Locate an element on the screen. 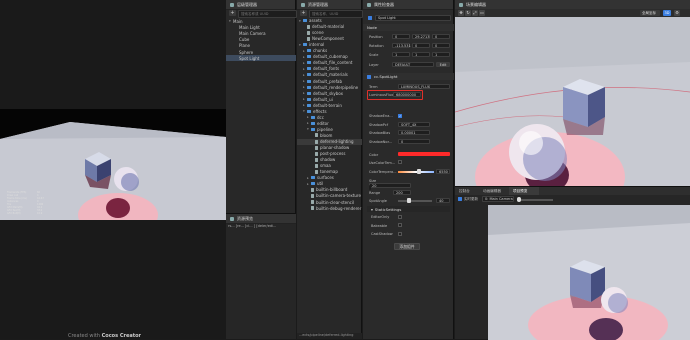  layer-edit-button: Edit is located at coordinates (443, 64).